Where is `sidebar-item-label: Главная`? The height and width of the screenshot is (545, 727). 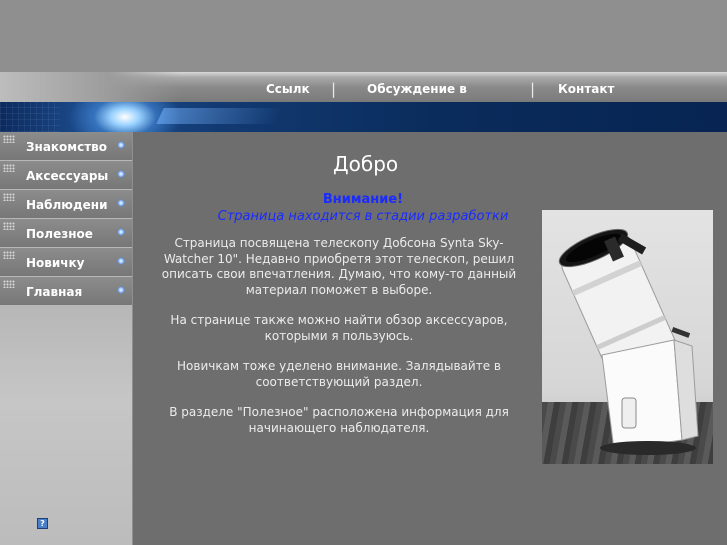 sidebar-item-label: Главная is located at coordinates (54, 292).